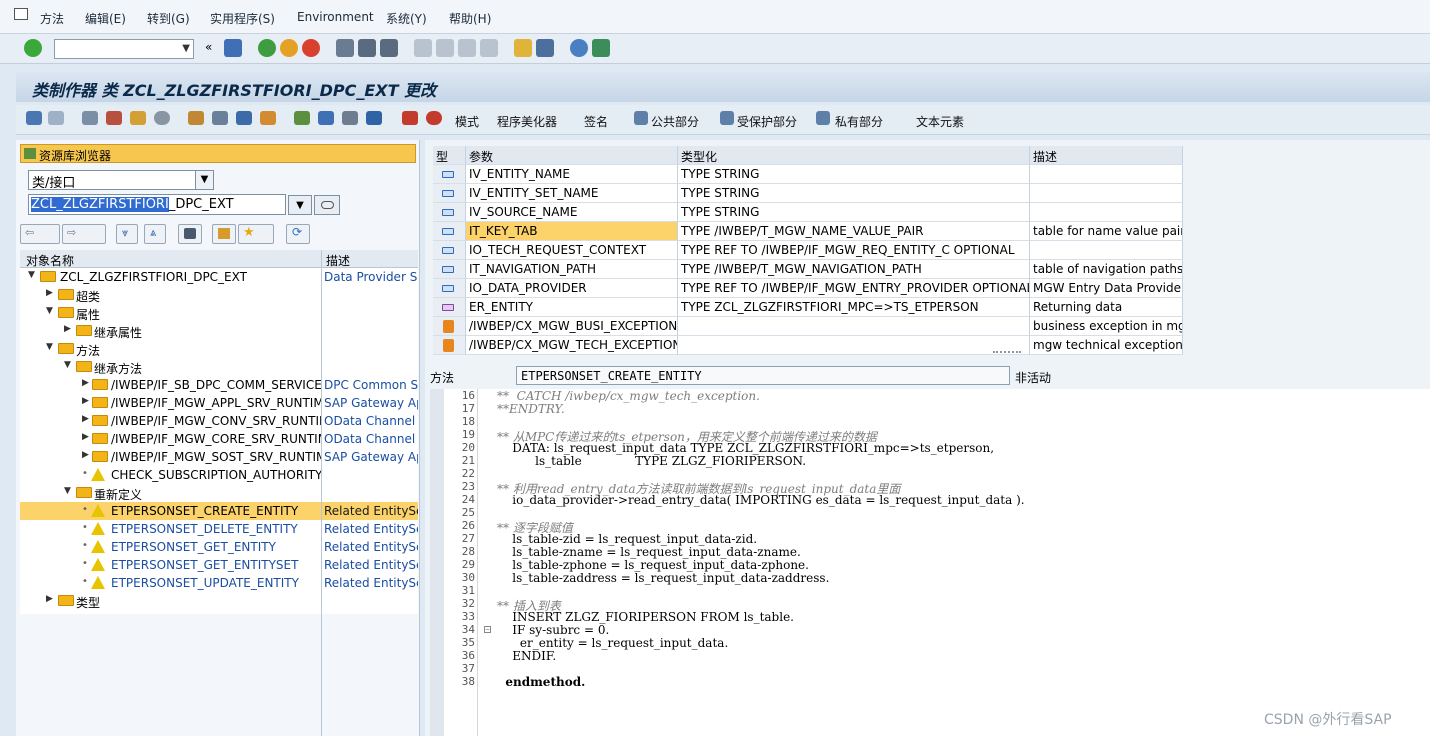 This screenshot has height=736, width=1430. Describe the element at coordinates (256, 234) in the screenshot. I see `favorites-button: ★` at that location.